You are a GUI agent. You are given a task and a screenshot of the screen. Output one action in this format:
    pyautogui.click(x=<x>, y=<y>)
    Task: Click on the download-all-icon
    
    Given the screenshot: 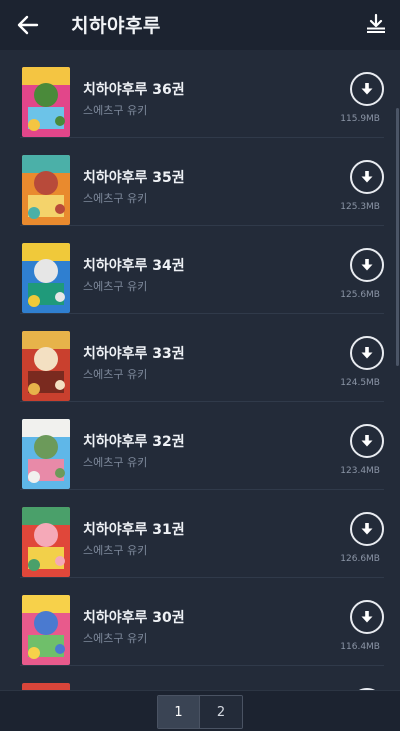 What is the action you would take?
    pyautogui.click(x=376, y=23)
    